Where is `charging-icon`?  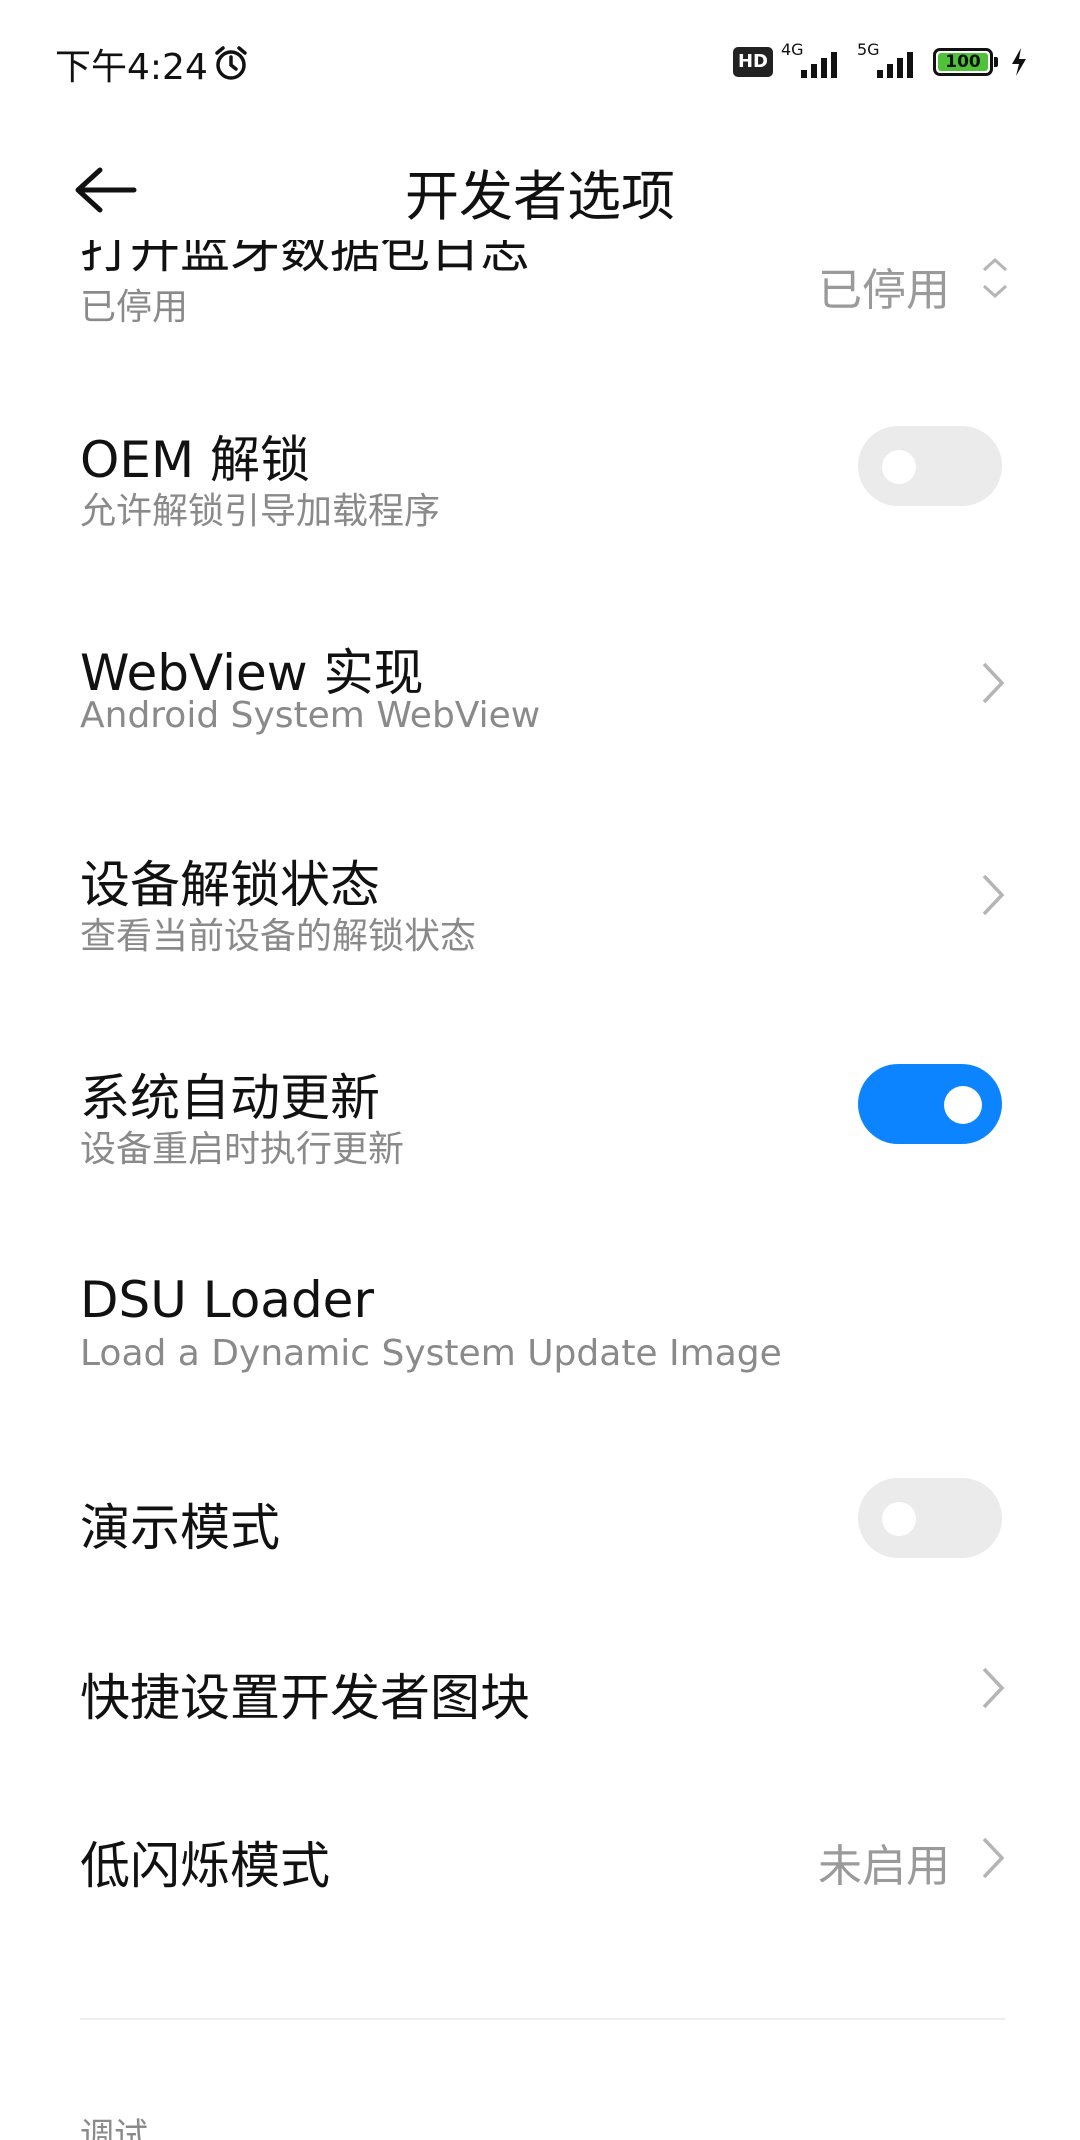
charging-icon is located at coordinates (1019, 62).